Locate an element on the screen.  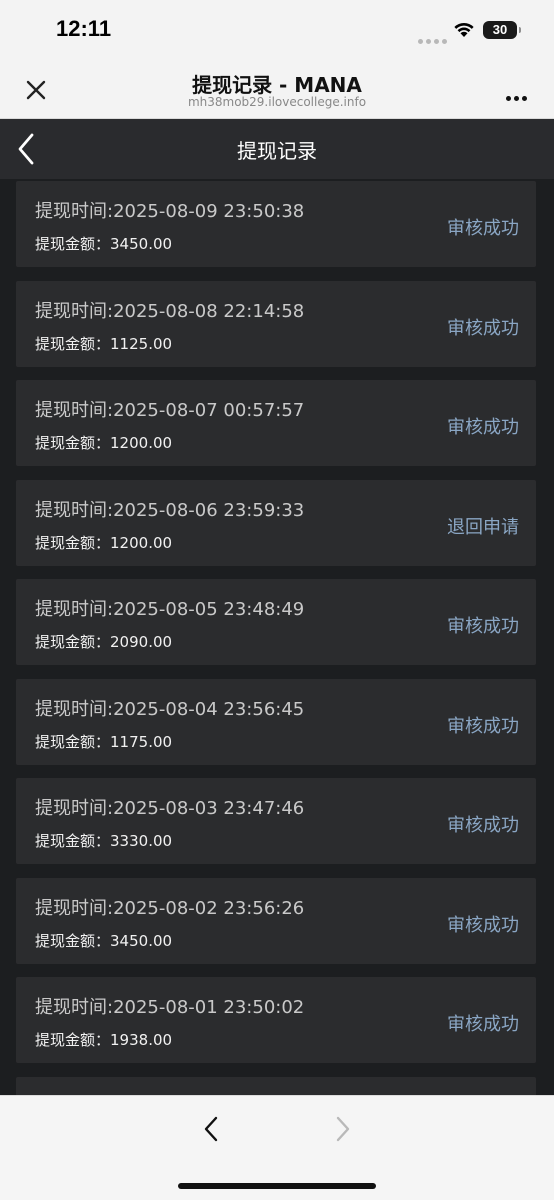
record-amount: 提现金额：1125.00 is located at coordinates (104, 344).